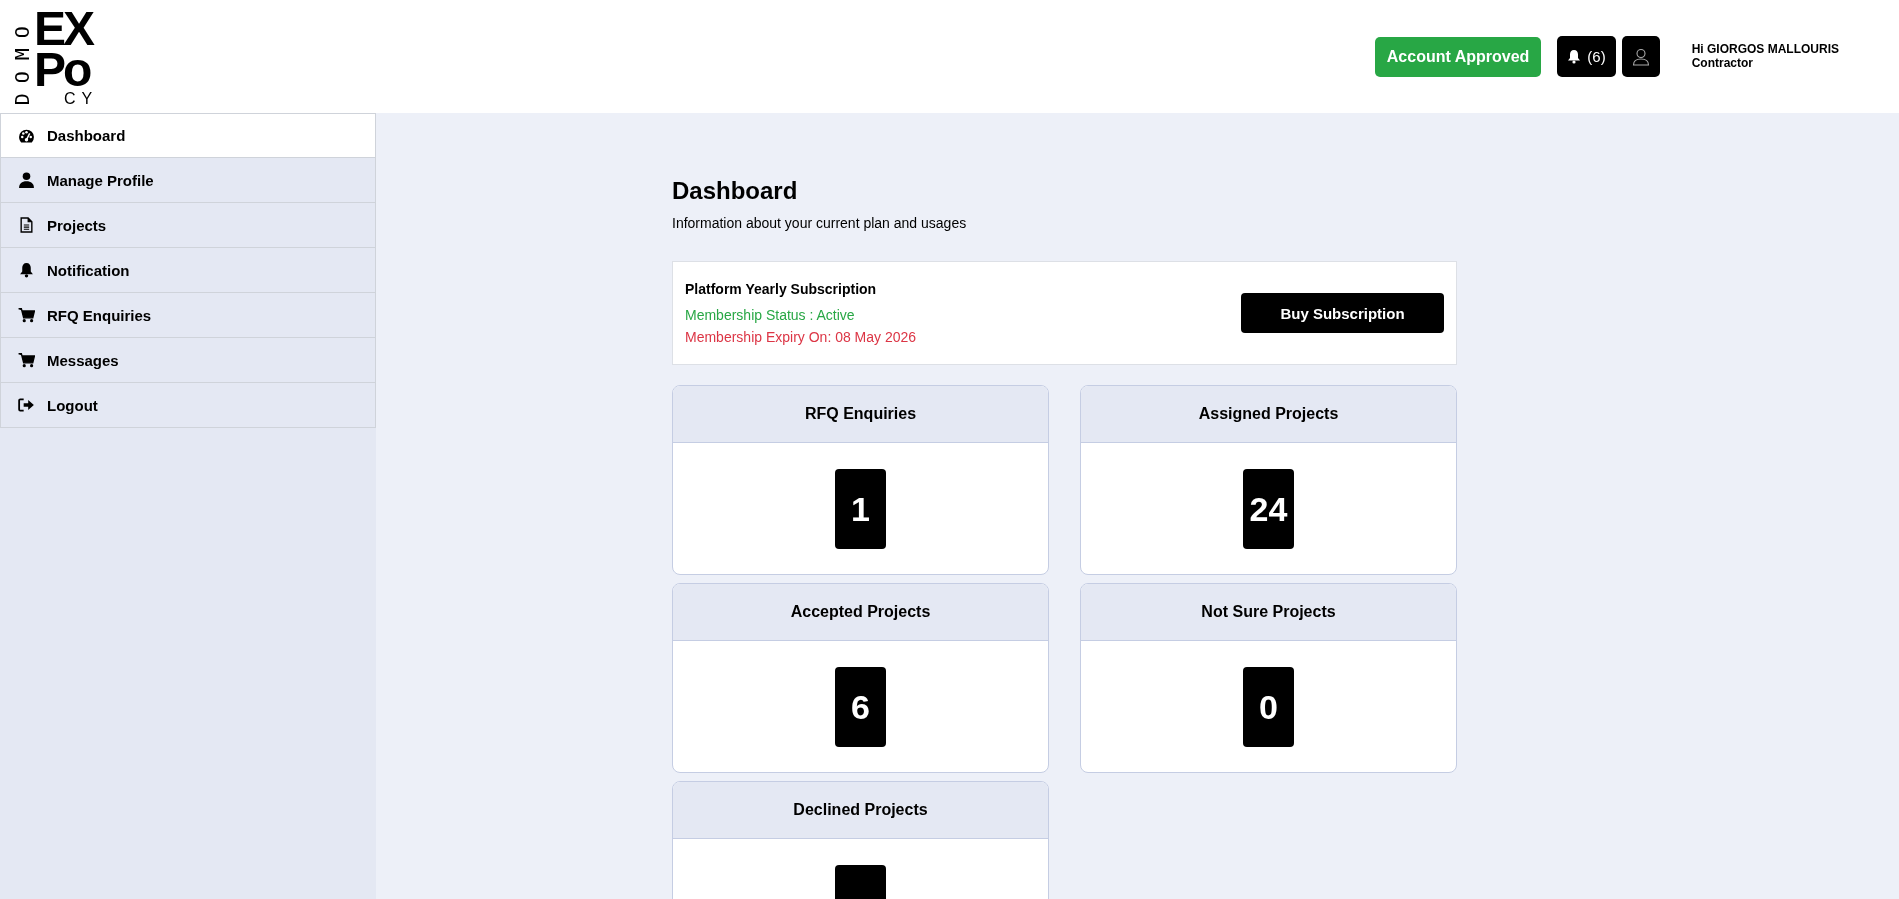 The height and width of the screenshot is (899, 1899). Describe the element at coordinates (188, 405) in the screenshot. I see `sidebar-item: Logout` at that location.